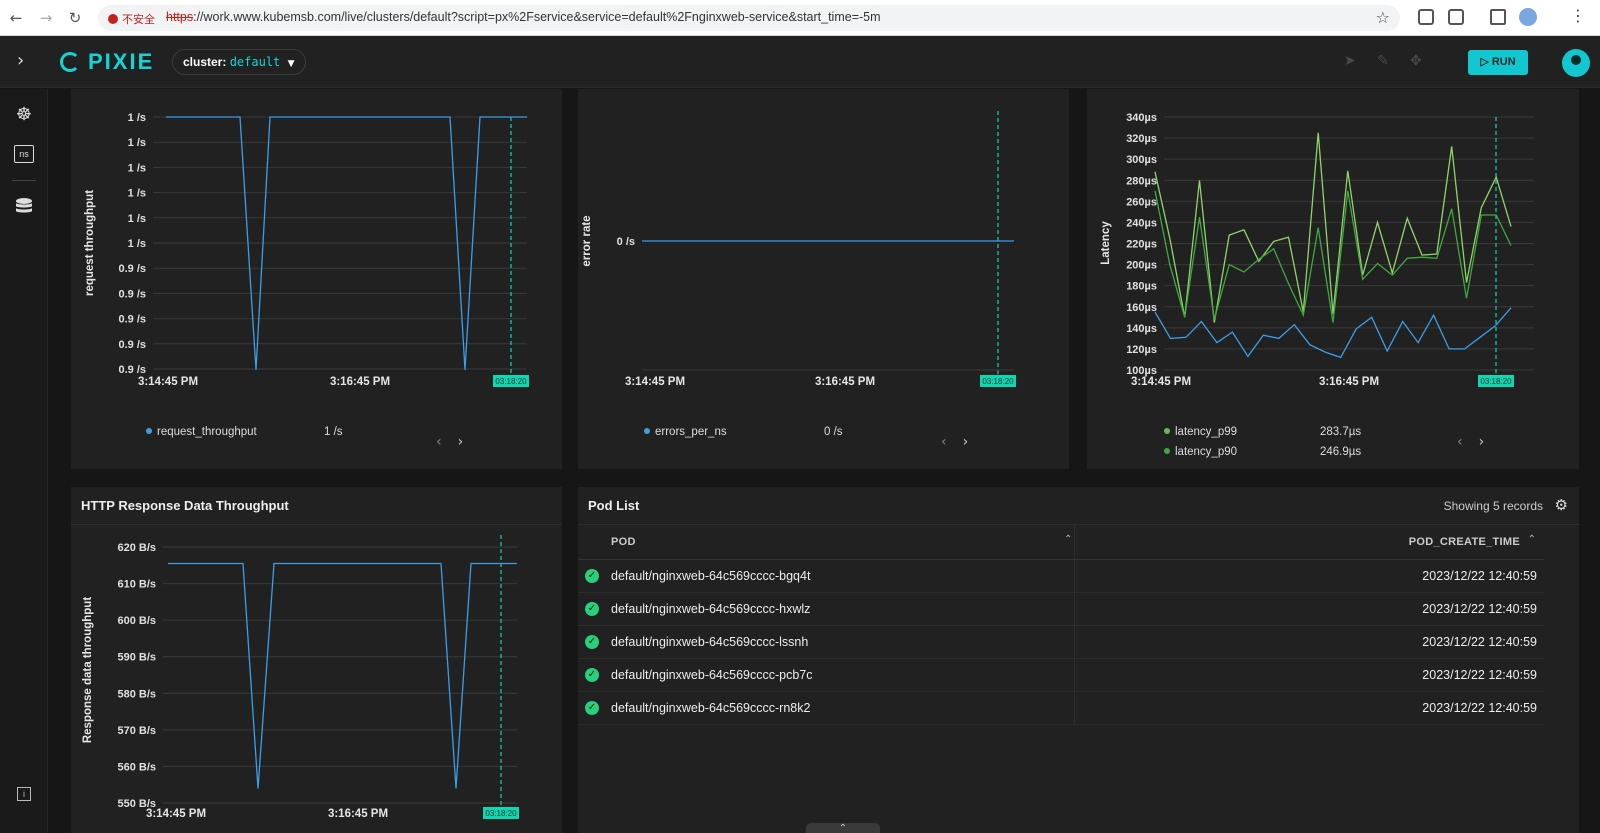 The height and width of the screenshot is (833, 1600). Describe the element at coordinates (710, 576) in the screenshot. I see `pod-name: default/nginxweb-64c569cccc-bgq4t` at that location.